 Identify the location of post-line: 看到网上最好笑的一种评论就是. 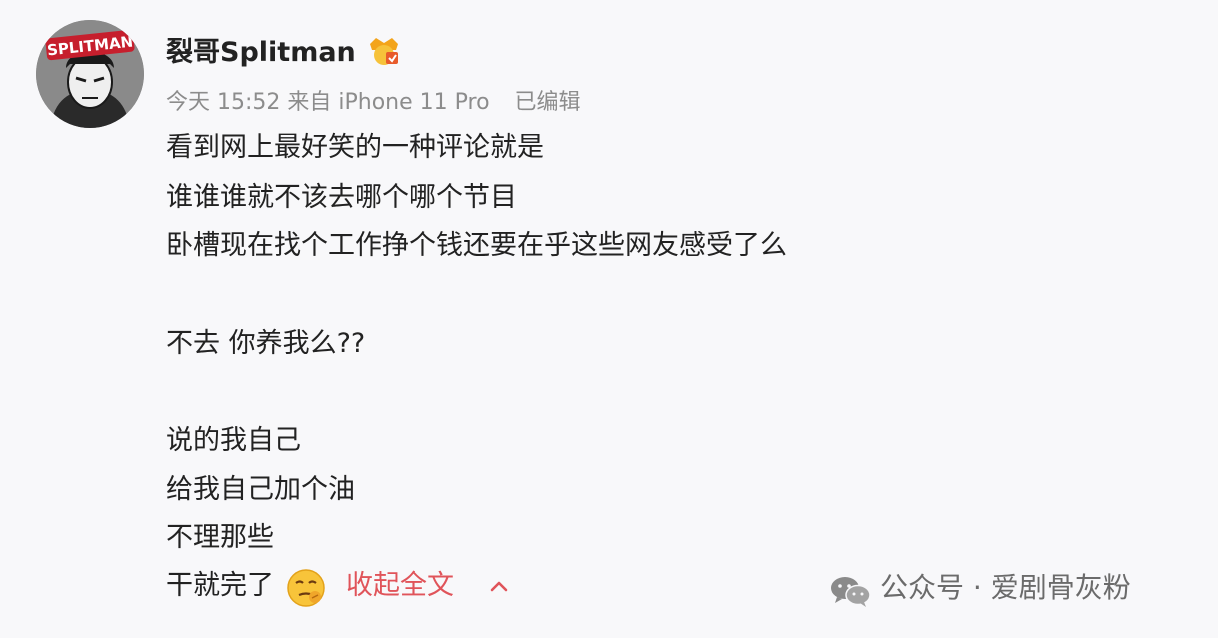
(355, 147).